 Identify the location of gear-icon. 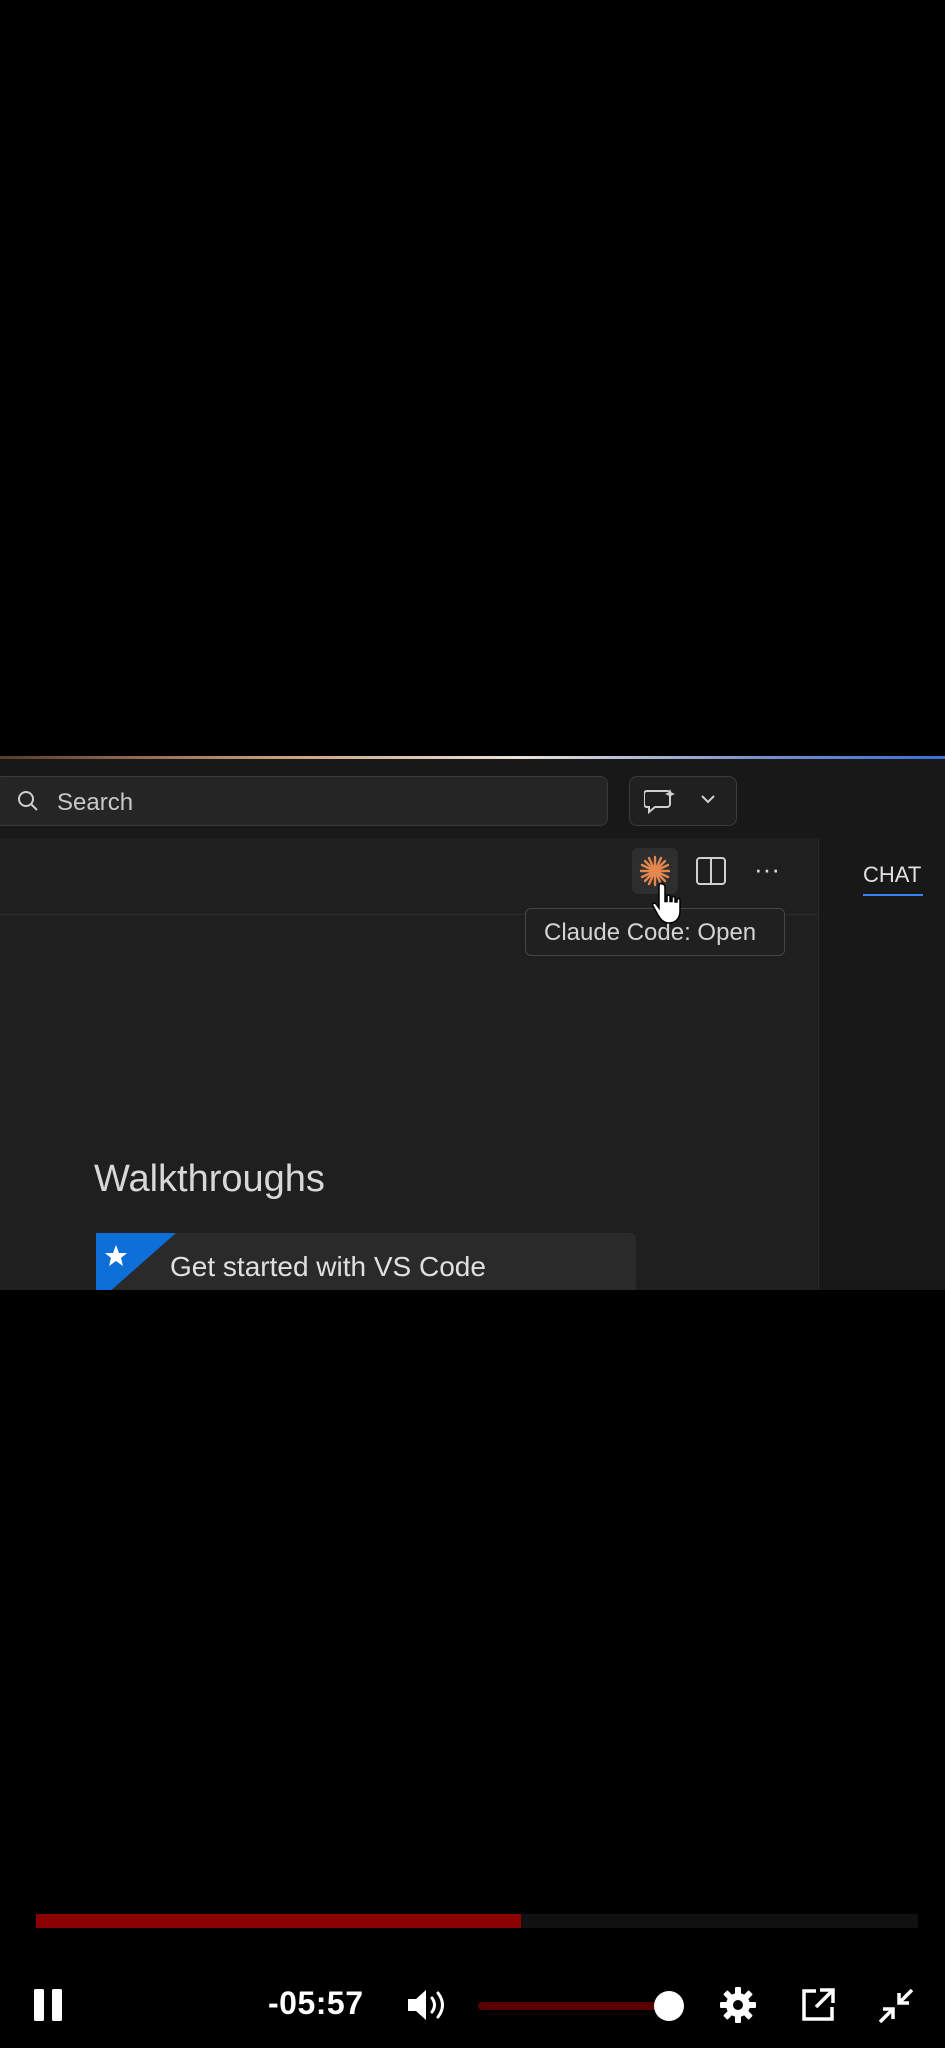
(738, 2005).